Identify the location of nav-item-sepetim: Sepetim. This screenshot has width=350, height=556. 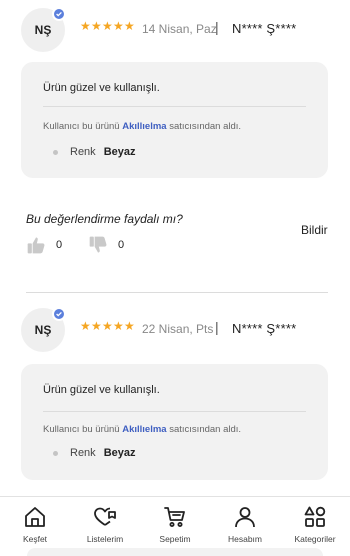
(175, 524).